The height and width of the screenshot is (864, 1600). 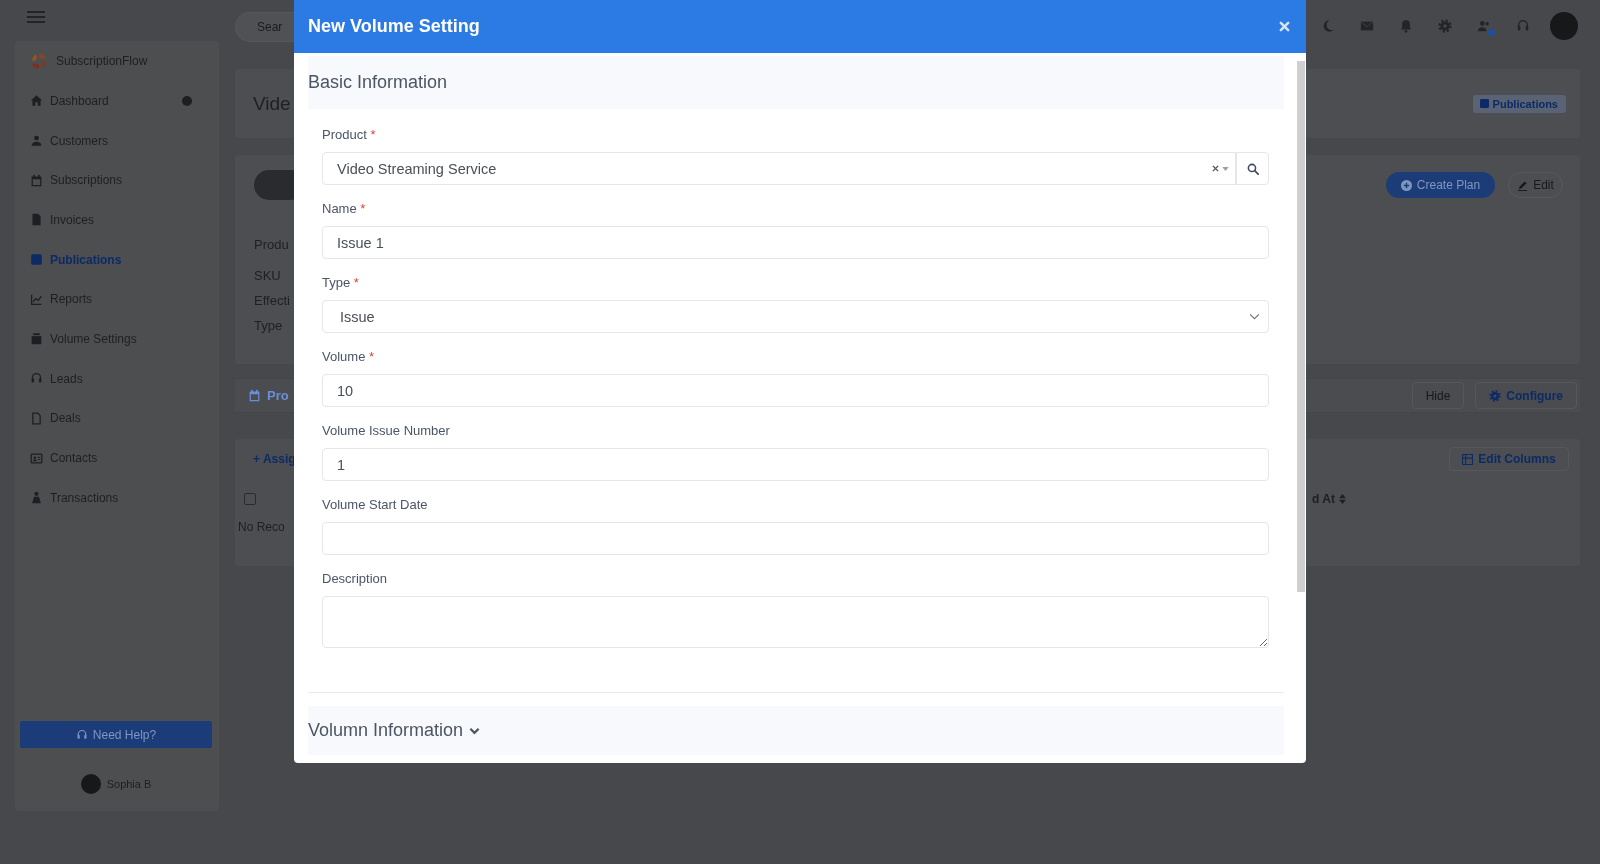 What do you see at coordinates (1468, 459) in the screenshot?
I see `table-icon` at bounding box center [1468, 459].